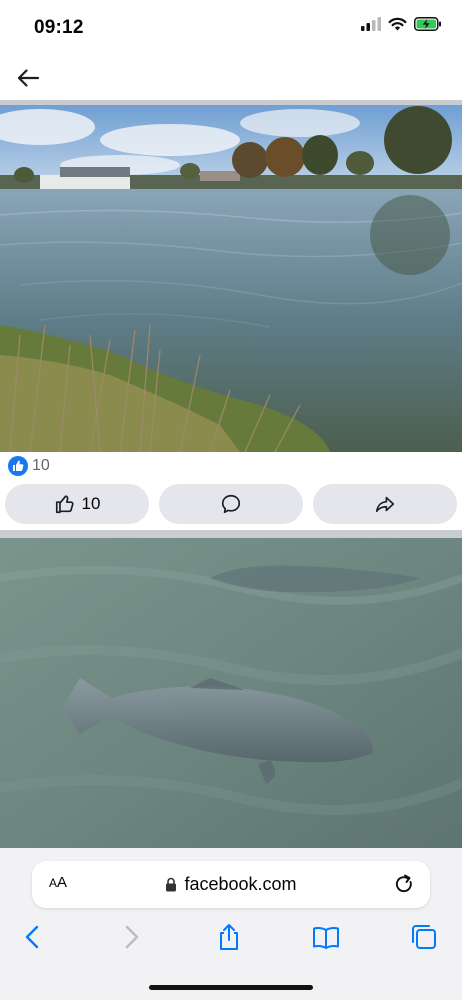  I want to click on status-bar: 09:12, so click(231, 28).